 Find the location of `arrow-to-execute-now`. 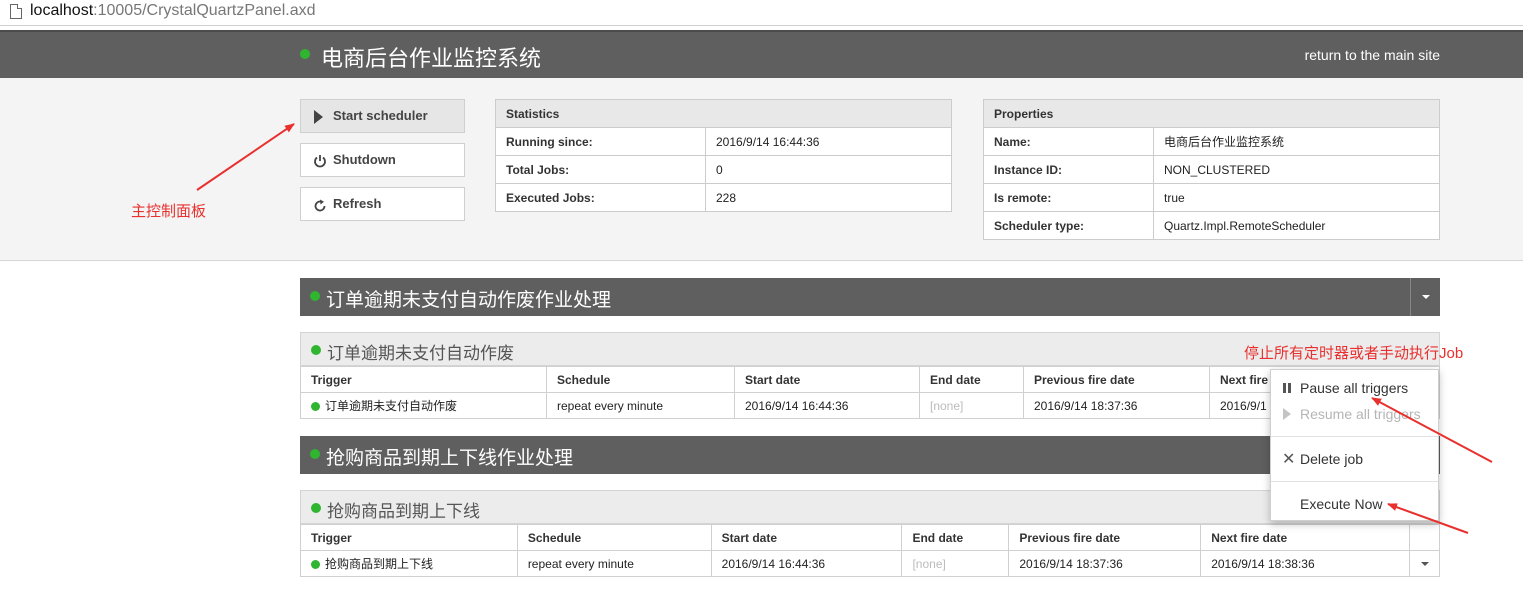

arrow-to-execute-now is located at coordinates (1428, 518).